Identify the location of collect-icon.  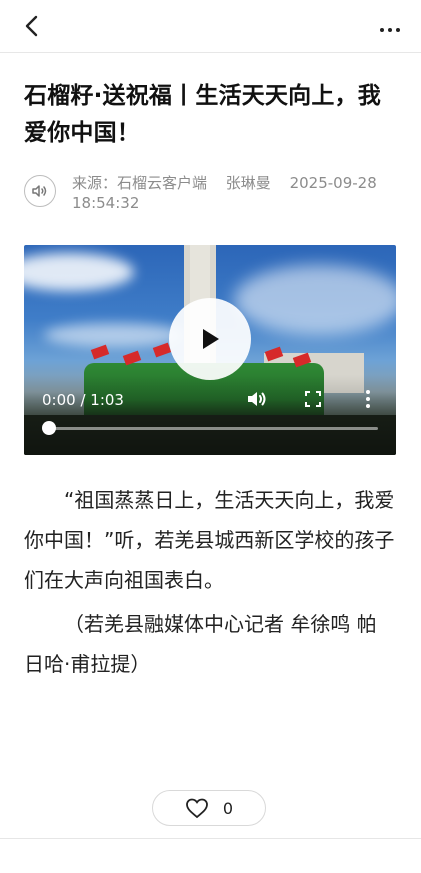
(289, 864).